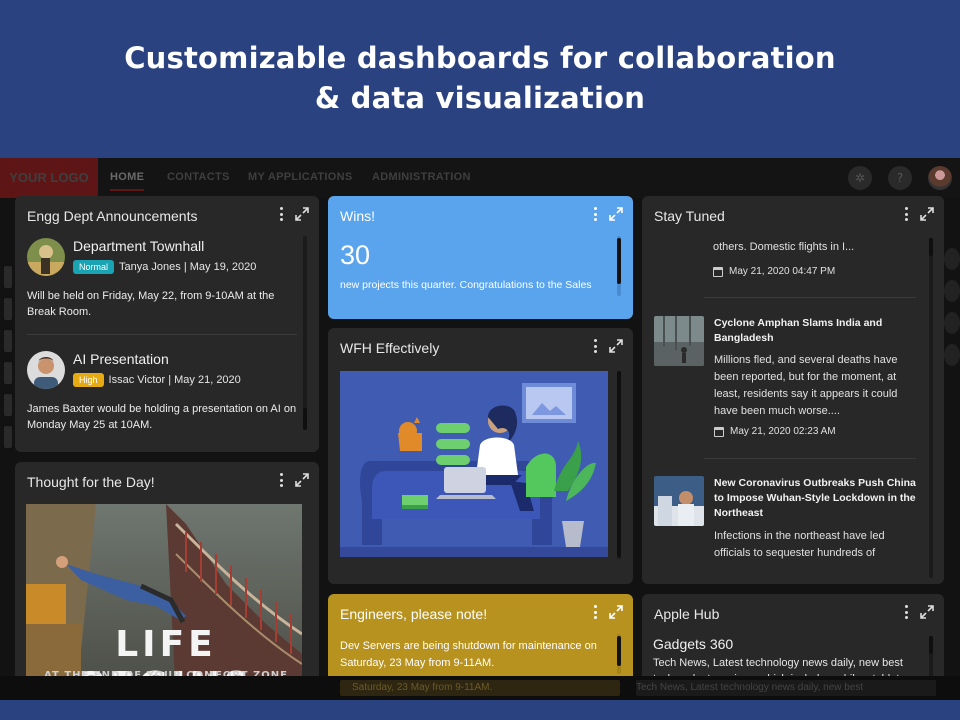  I want to click on bottom-ghost-left: Saturday, 23 May from 9-11AM., so click(480, 688).